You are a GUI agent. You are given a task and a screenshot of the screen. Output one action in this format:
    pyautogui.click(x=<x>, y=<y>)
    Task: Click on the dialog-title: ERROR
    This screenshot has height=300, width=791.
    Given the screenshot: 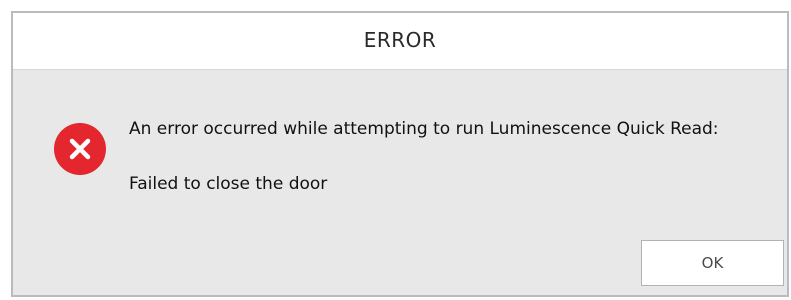 What is the action you would take?
    pyautogui.click(x=400, y=40)
    